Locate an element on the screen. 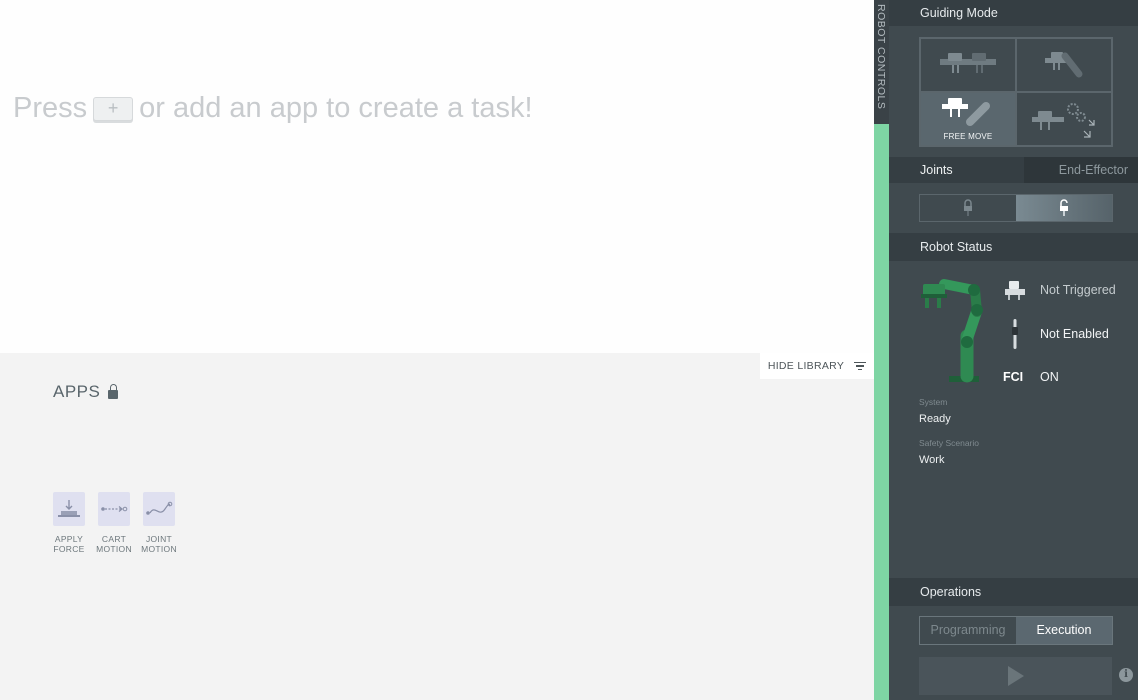 This screenshot has width=1138, height=700. robot-arm-image is located at coordinates (952, 331).